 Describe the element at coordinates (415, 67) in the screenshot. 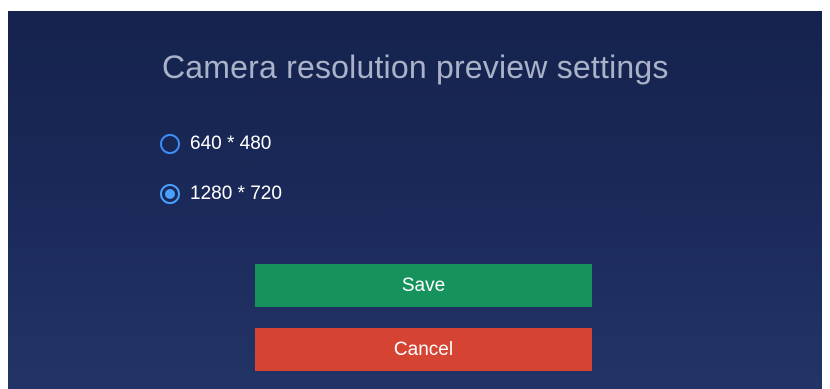

I see `dialog-title: Camera resolution preview settings` at that location.